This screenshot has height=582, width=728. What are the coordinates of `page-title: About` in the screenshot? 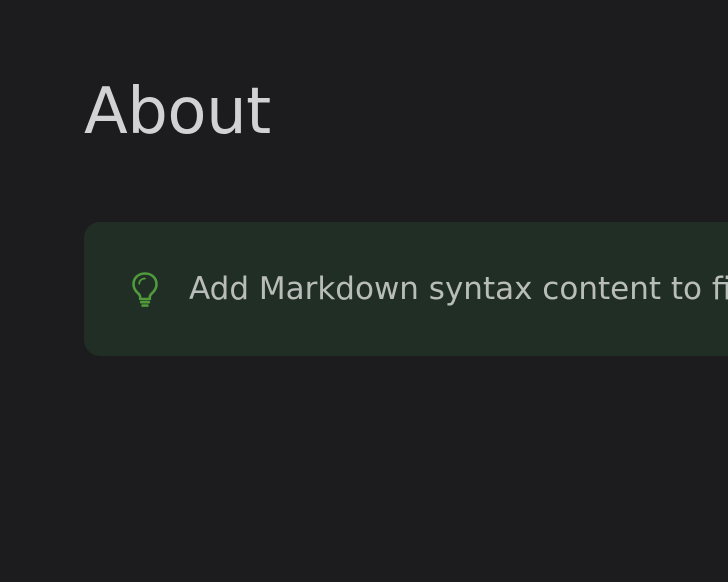 It's located at (177, 112).